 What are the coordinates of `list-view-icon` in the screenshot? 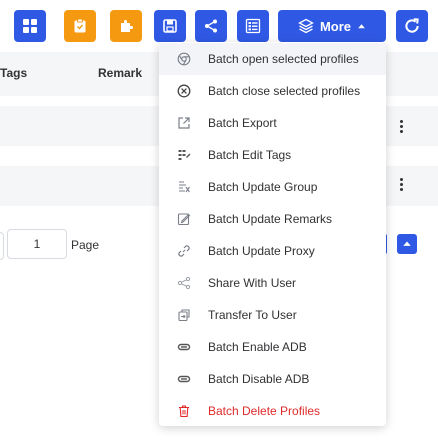 It's located at (253, 26).